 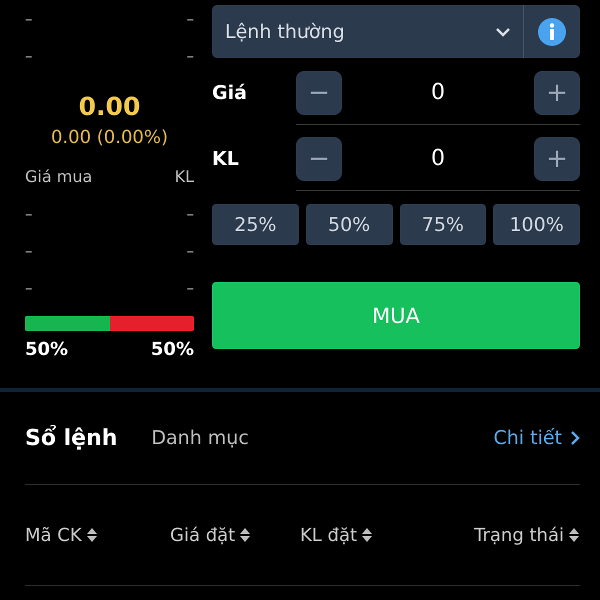 I want to click on field-label: KL, so click(x=226, y=159).